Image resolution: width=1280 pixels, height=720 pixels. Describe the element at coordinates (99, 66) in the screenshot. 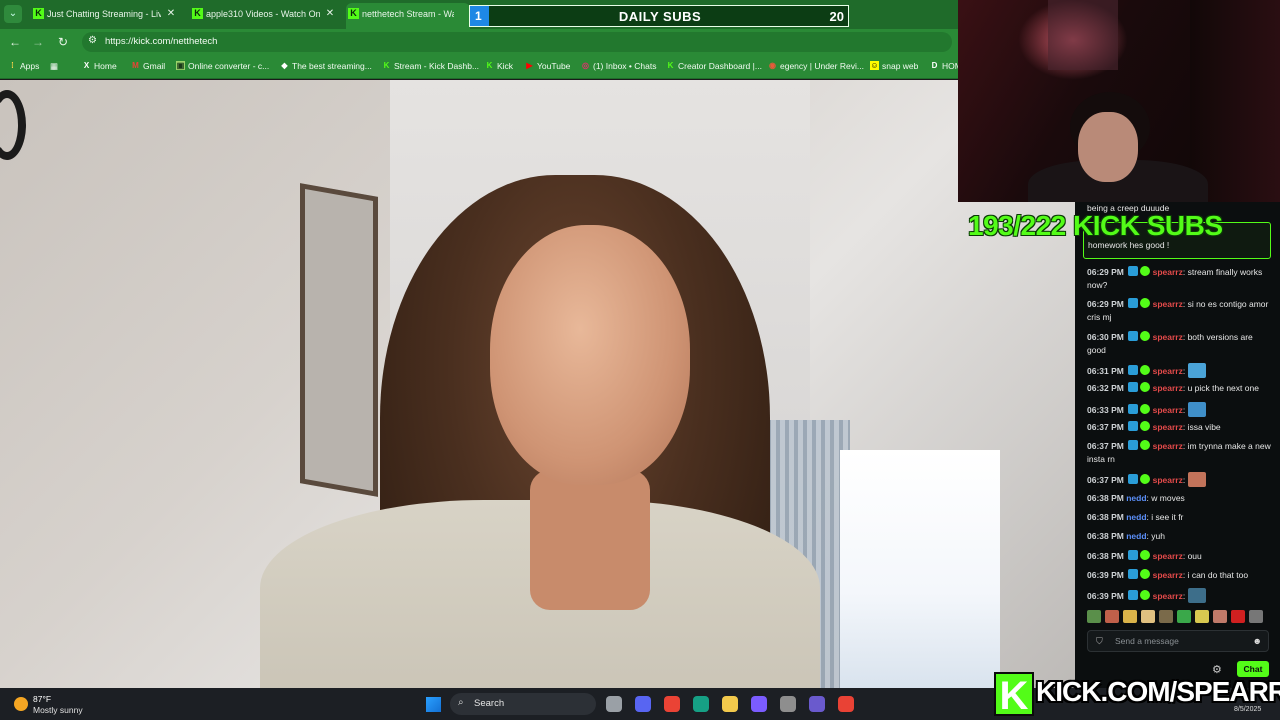

I see `bookmark-home: X Home` at that location.